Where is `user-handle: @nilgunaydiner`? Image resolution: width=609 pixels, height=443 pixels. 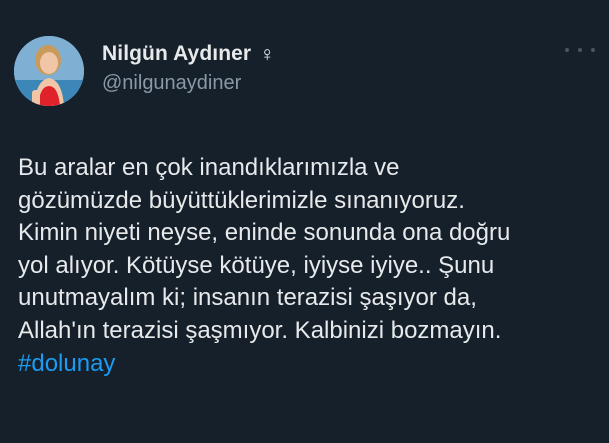
user-handle: @nilgunaydiner is located at coordinates (188, 83).